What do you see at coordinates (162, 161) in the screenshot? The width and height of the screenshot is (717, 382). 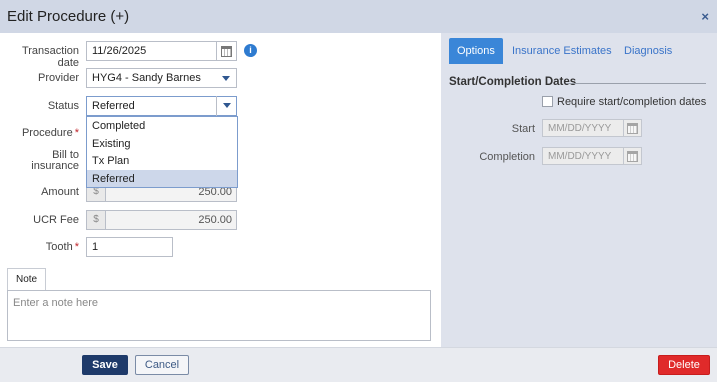 I see `status-option-tx-plan: Tx Plan` at bounding box center [162, 161].